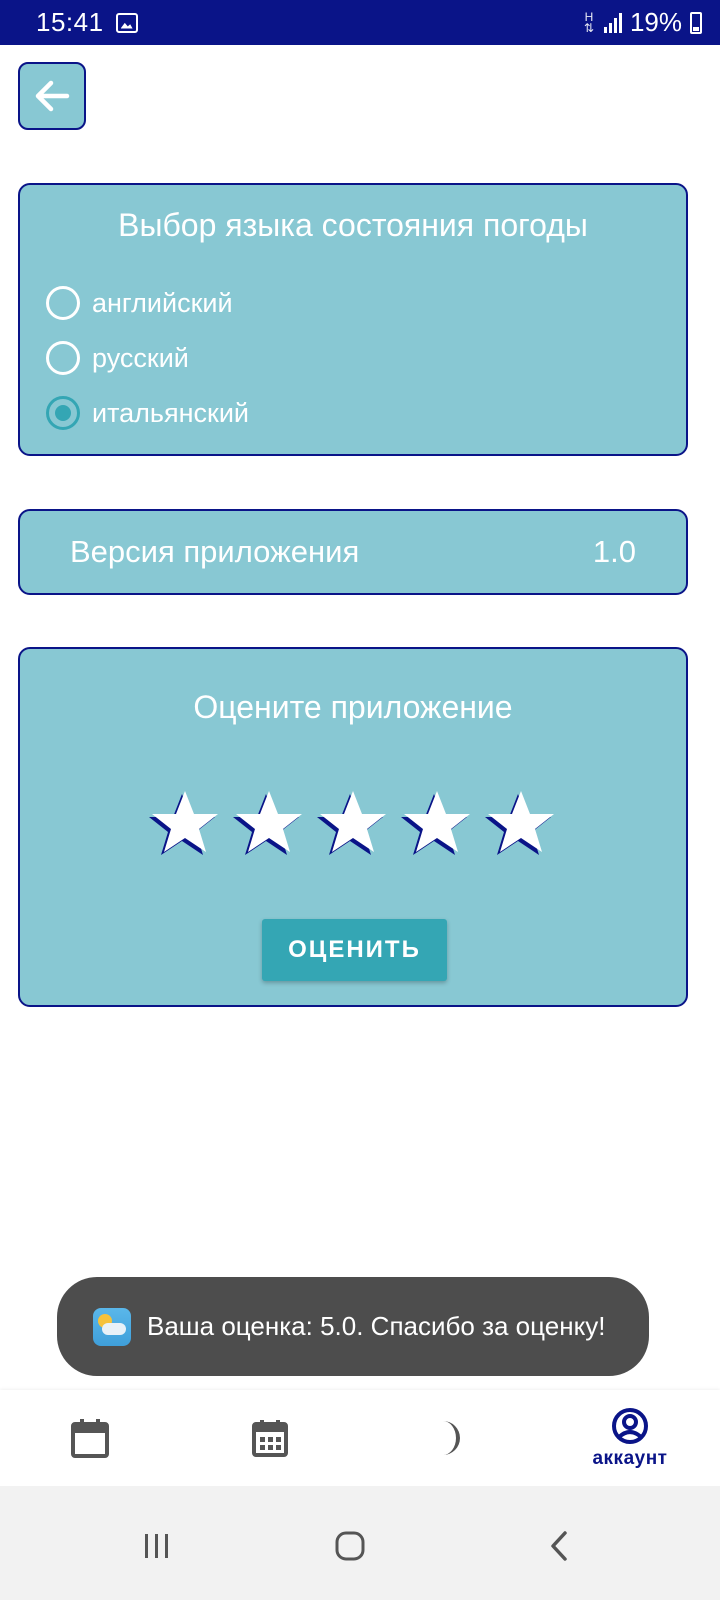 The height and width of the screenshot is (1600, 720). I want to click on version-value: 1.0, so click(614, 551).